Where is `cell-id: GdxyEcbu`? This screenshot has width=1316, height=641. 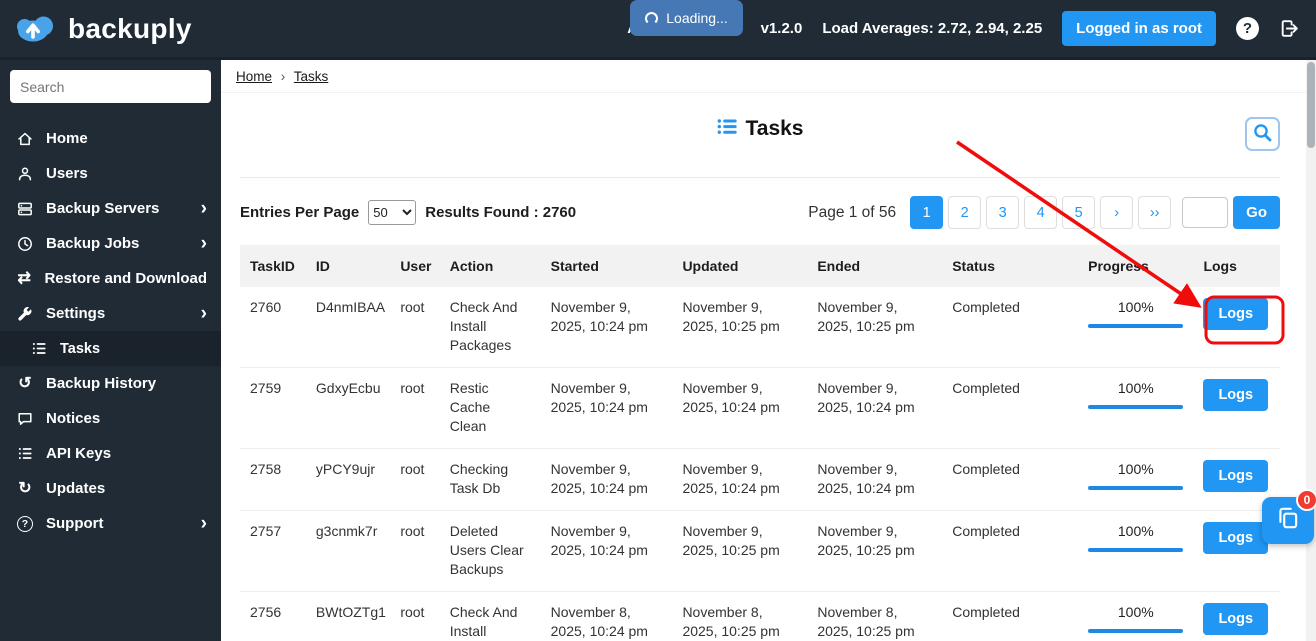 cell-id: GdxyEcbu is located at coordinates (348, 408).